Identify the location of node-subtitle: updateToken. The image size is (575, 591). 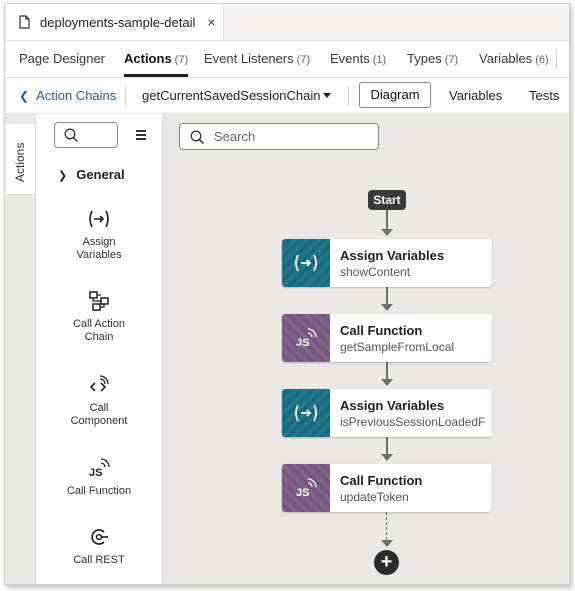
(374, 497).